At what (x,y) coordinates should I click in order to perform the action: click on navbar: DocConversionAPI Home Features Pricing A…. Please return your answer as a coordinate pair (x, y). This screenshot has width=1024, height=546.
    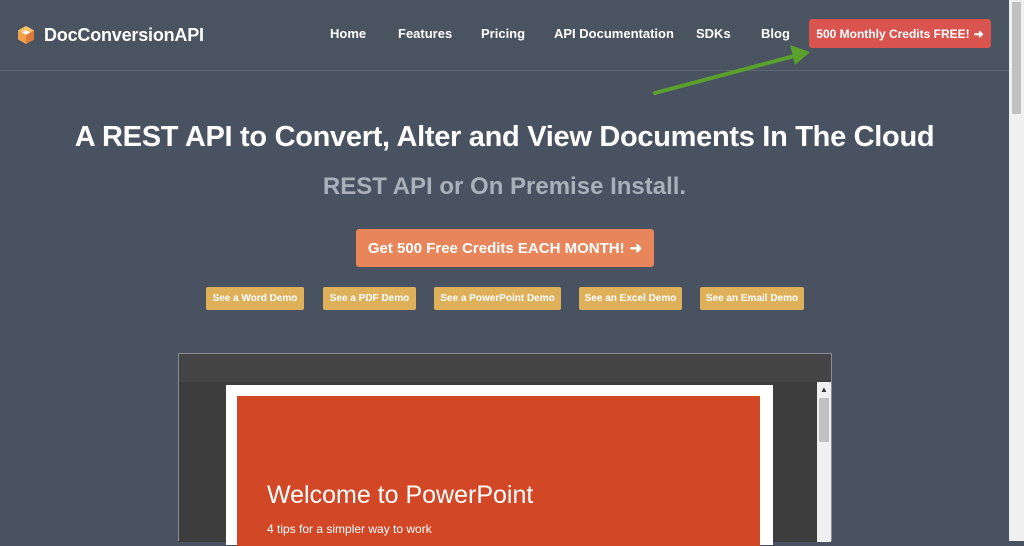
    Looking at the image, I should click on (504, 35).